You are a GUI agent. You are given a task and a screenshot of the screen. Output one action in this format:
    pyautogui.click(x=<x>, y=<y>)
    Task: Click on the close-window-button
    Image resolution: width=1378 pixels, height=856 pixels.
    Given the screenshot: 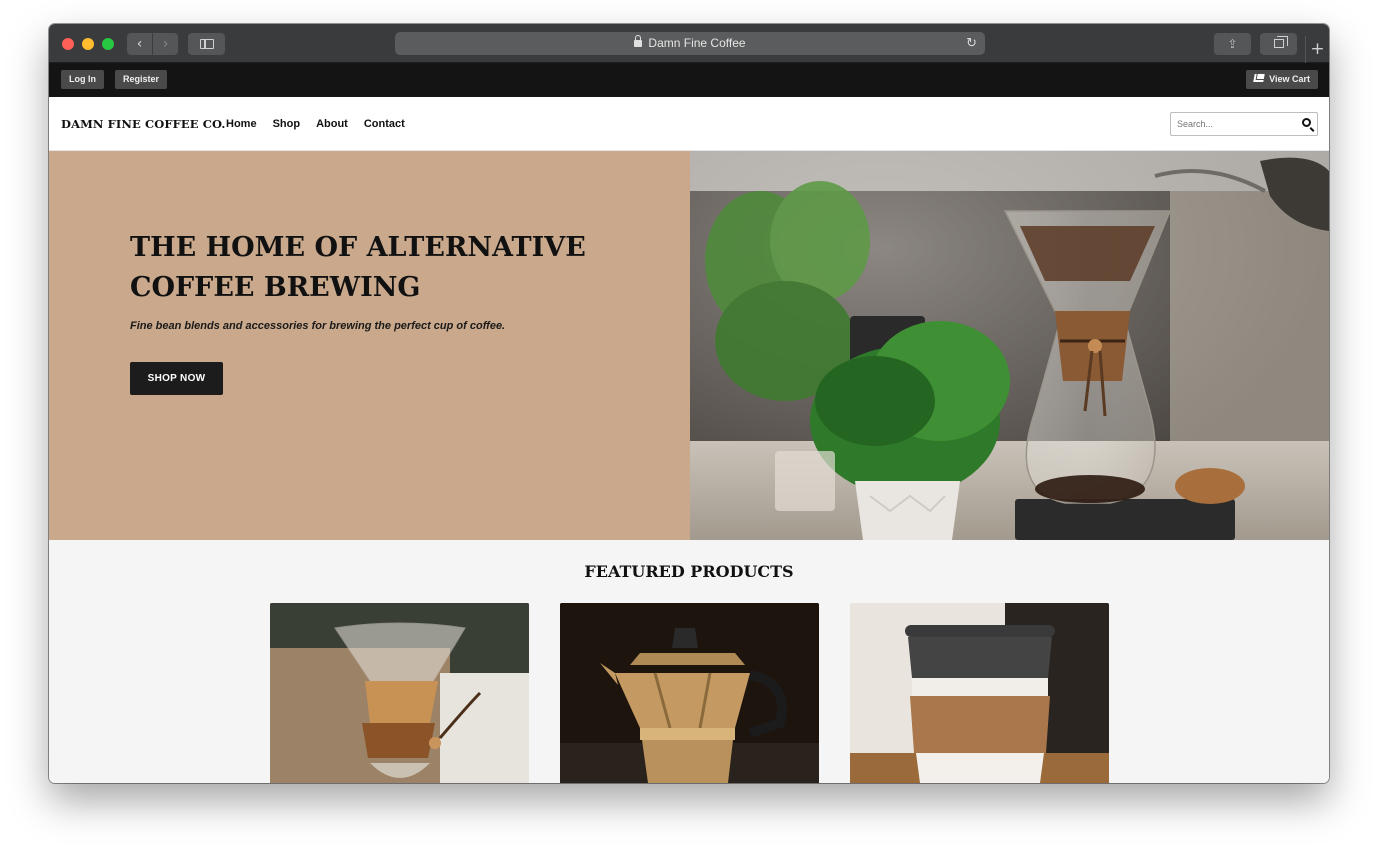 What is the action you would take?
    pyautogui.click(x=68, y=44)
    